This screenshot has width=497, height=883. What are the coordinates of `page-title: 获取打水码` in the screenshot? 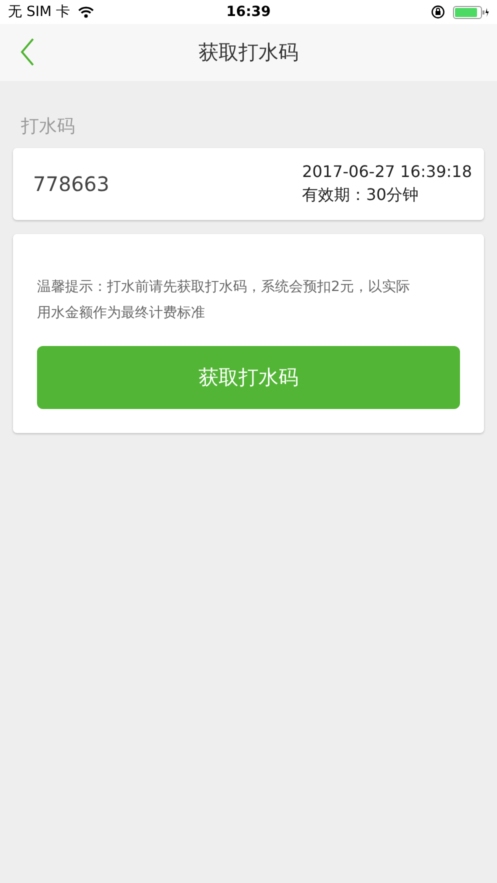 It's located at (248, 52).